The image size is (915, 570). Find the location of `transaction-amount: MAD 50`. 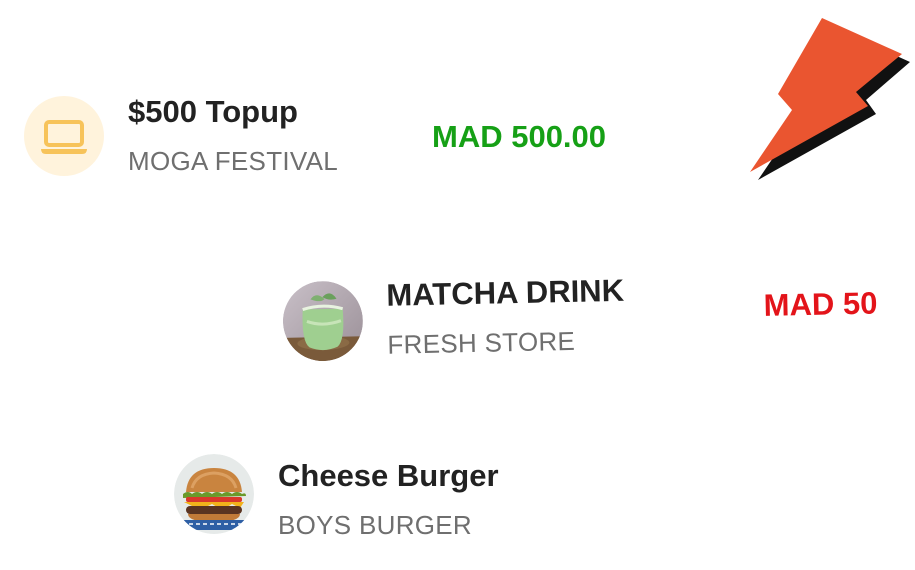

transaction-amount: MAD 50 is located at coordinates (820, 304).